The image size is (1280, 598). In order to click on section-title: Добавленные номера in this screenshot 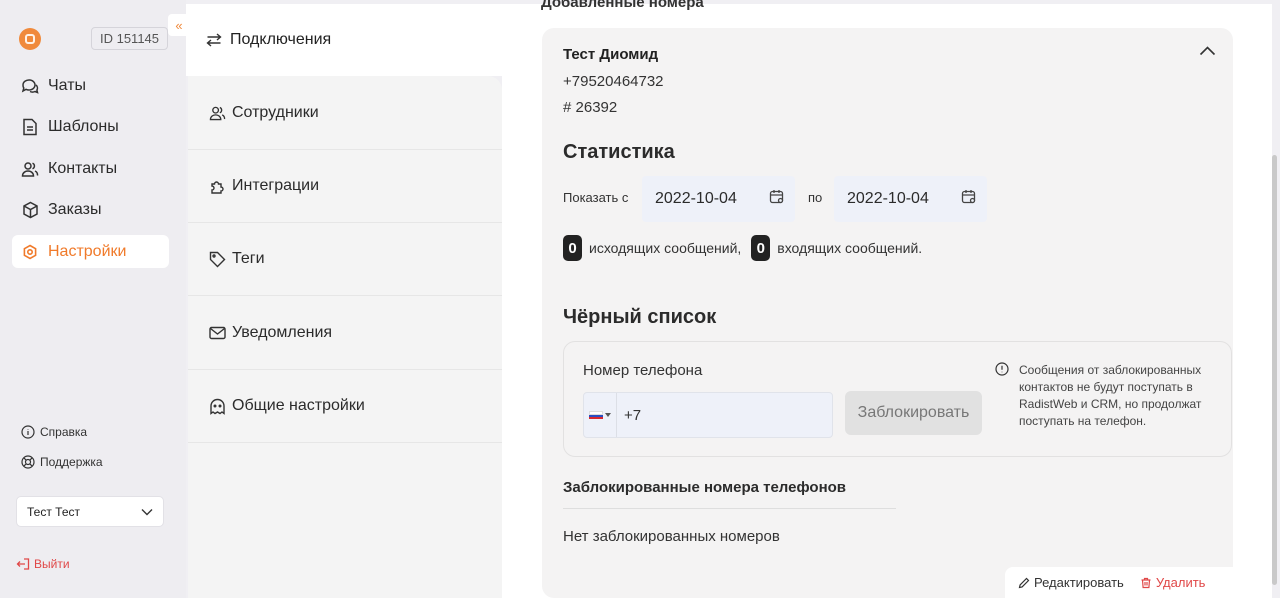, I will do `click(622, 5)`.